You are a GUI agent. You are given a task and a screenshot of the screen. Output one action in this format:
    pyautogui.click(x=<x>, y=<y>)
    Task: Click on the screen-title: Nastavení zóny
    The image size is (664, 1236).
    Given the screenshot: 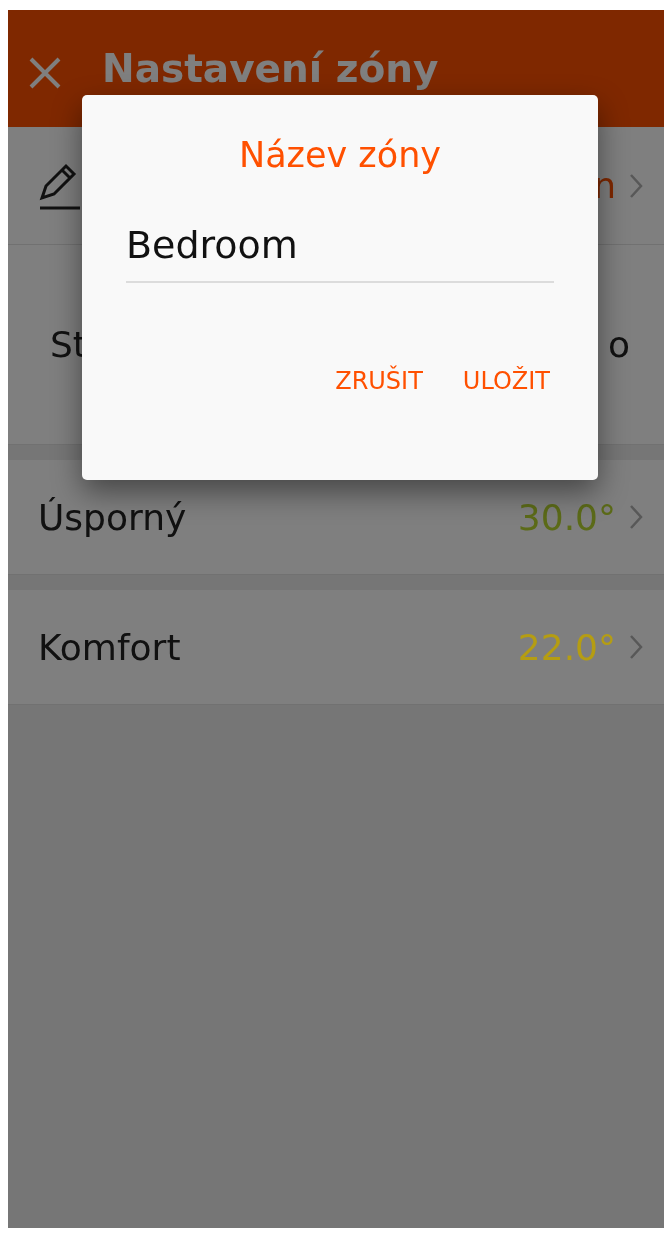 What is the action you would take?
    pyautogui.click(x=270, y=68)
    